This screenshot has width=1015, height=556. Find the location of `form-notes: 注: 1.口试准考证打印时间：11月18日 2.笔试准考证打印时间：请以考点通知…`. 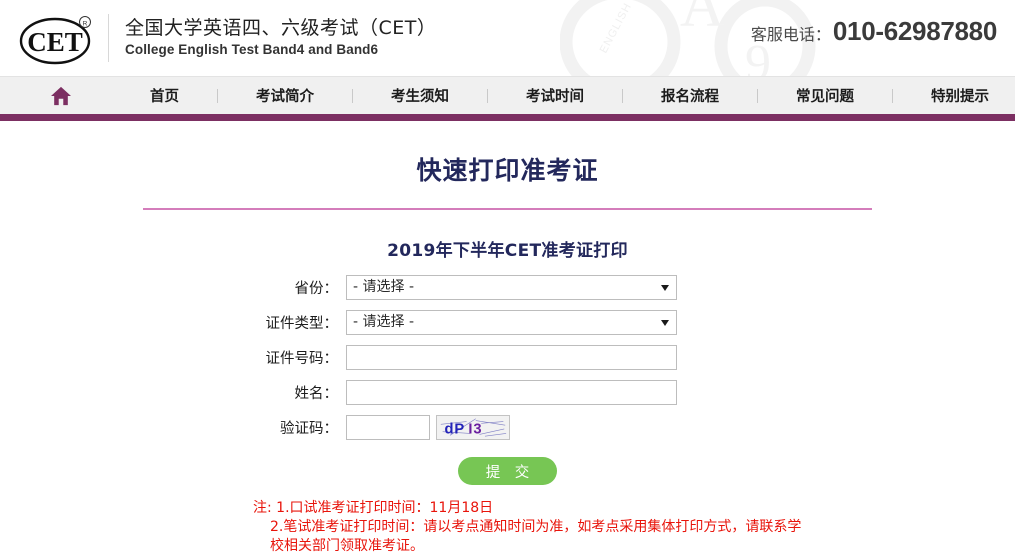

form-notes: 注: 1.口试准考证打印时间：11月18日 2.笔试准考证打印时间：请以考点通知… is located at coordinates (507, 527).